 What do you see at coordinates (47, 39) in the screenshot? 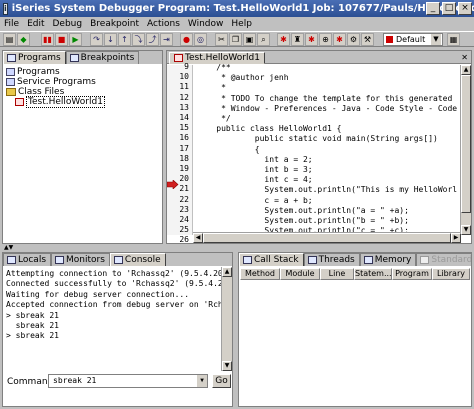
I see `pause-icon: ▮▮` at bounding box center [47, 39].